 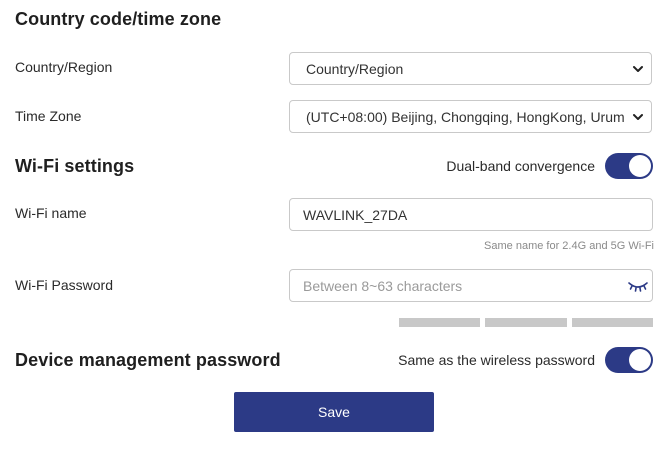 What do you see at coordinates (148, 360) in the screenshot?
I see `device-password-section-title: Device management password` at bounding box center [148, 360].